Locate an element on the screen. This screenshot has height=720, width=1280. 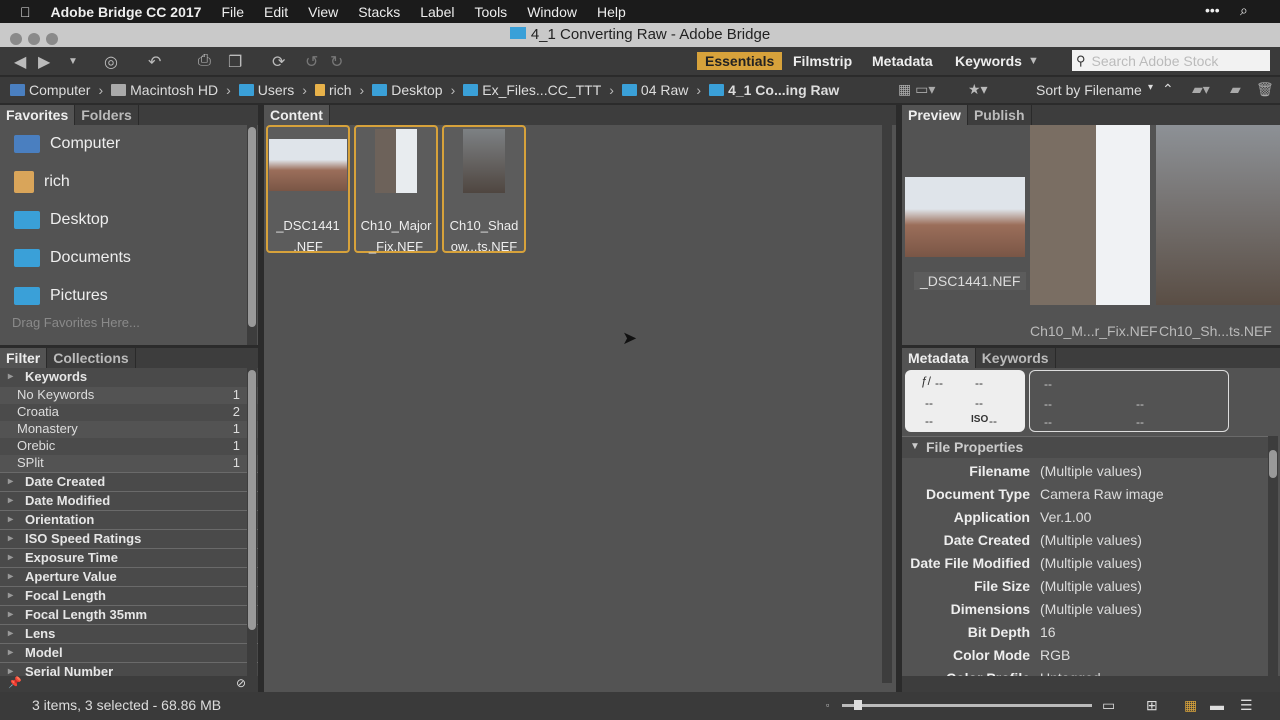
back-icon: ◀ is located at coordinates (20, 62).